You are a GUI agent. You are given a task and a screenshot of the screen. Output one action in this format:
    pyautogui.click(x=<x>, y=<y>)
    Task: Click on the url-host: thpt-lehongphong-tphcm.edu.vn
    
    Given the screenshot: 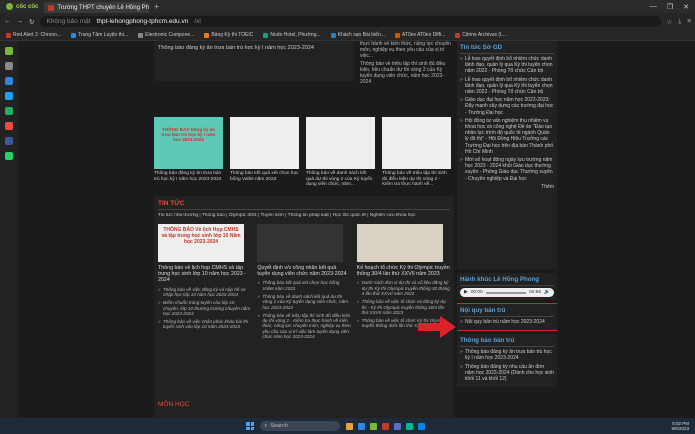 What is the action you would take?
    pyautogui.click(x=142, y=21)
    